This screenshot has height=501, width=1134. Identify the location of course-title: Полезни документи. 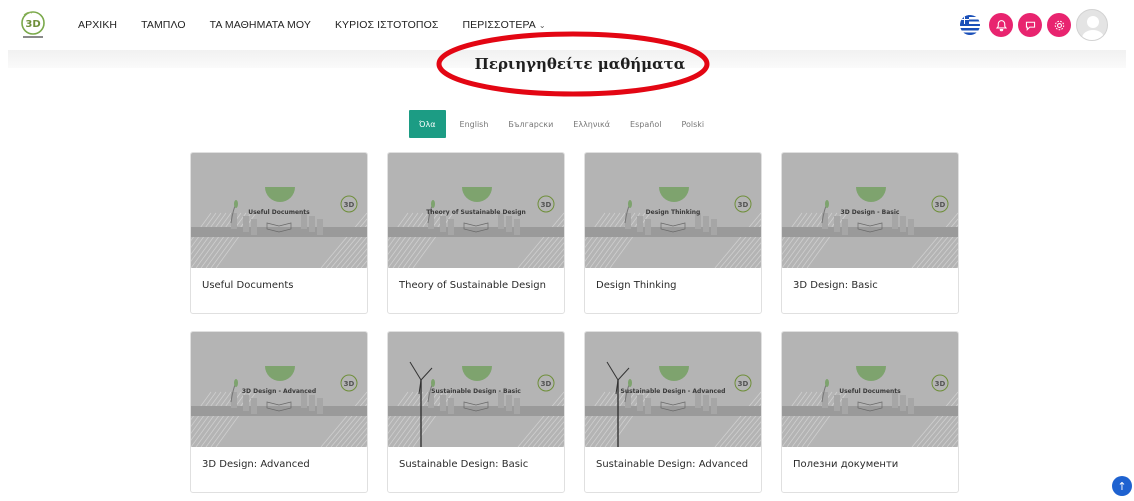
(845, 464).